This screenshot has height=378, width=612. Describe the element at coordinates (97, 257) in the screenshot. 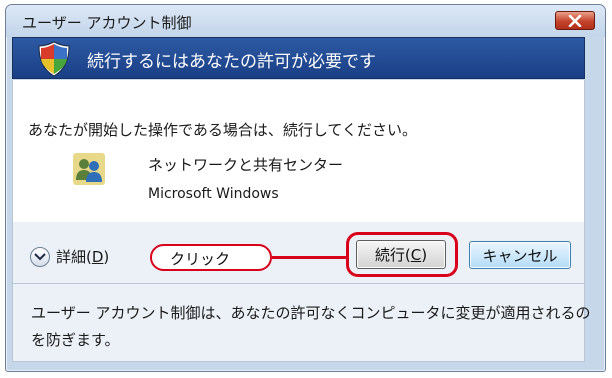

I see `details-accel-key: D` at that location.